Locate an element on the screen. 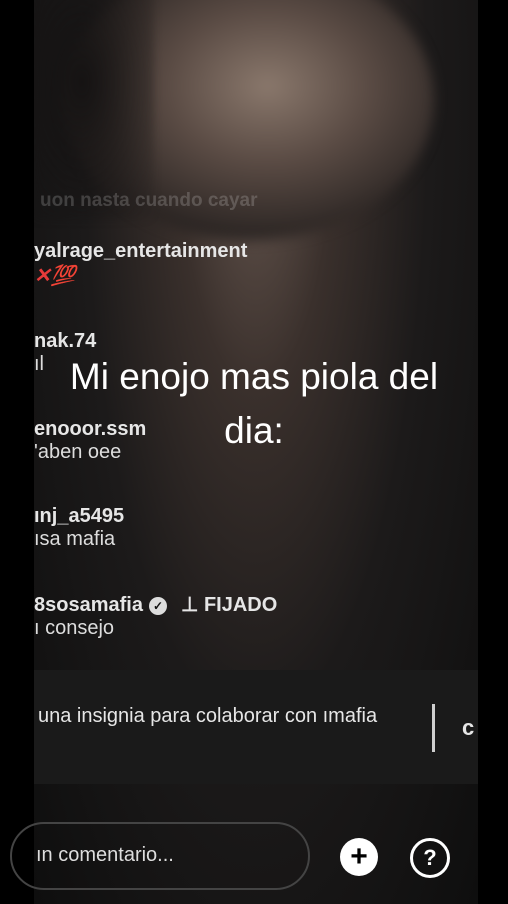  comment-message: ı consejo is located at coordinates (74, 628).